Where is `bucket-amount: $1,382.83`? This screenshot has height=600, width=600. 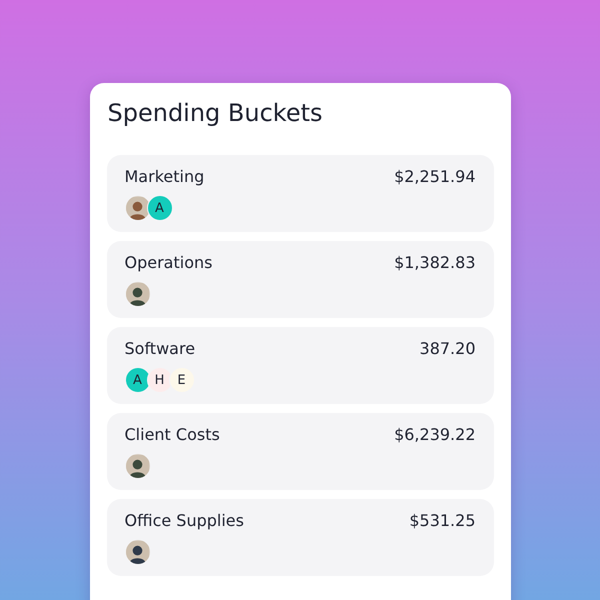
bucket-amount: $1,382.83 is located at coordinates (435, 262).